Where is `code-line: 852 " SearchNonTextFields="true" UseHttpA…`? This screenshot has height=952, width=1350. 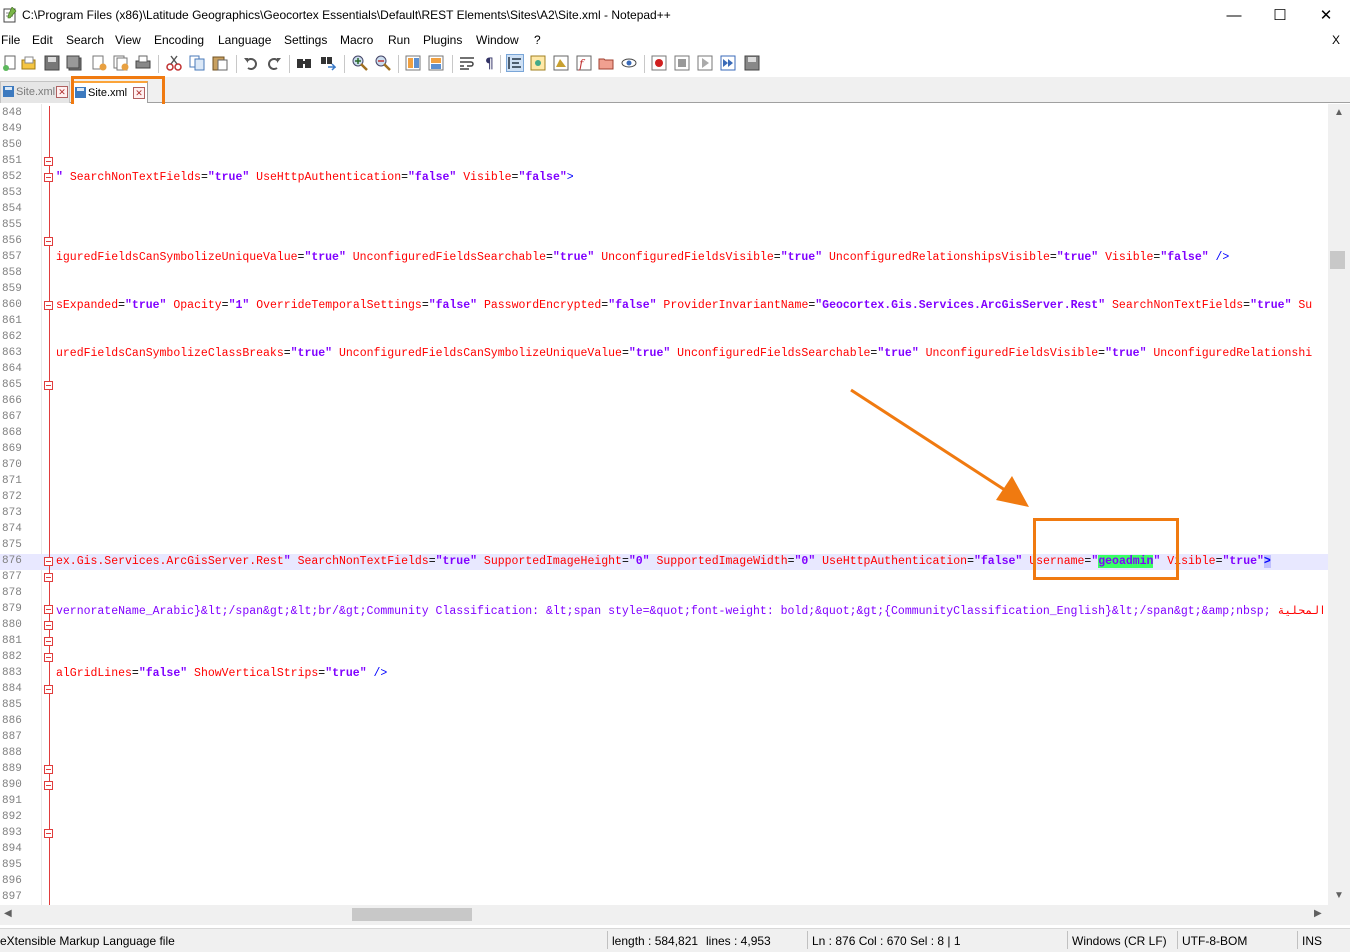
code-line: 852 " SearchNonTextFields="true" UseHttpA… is located at coordinates (664, 178).